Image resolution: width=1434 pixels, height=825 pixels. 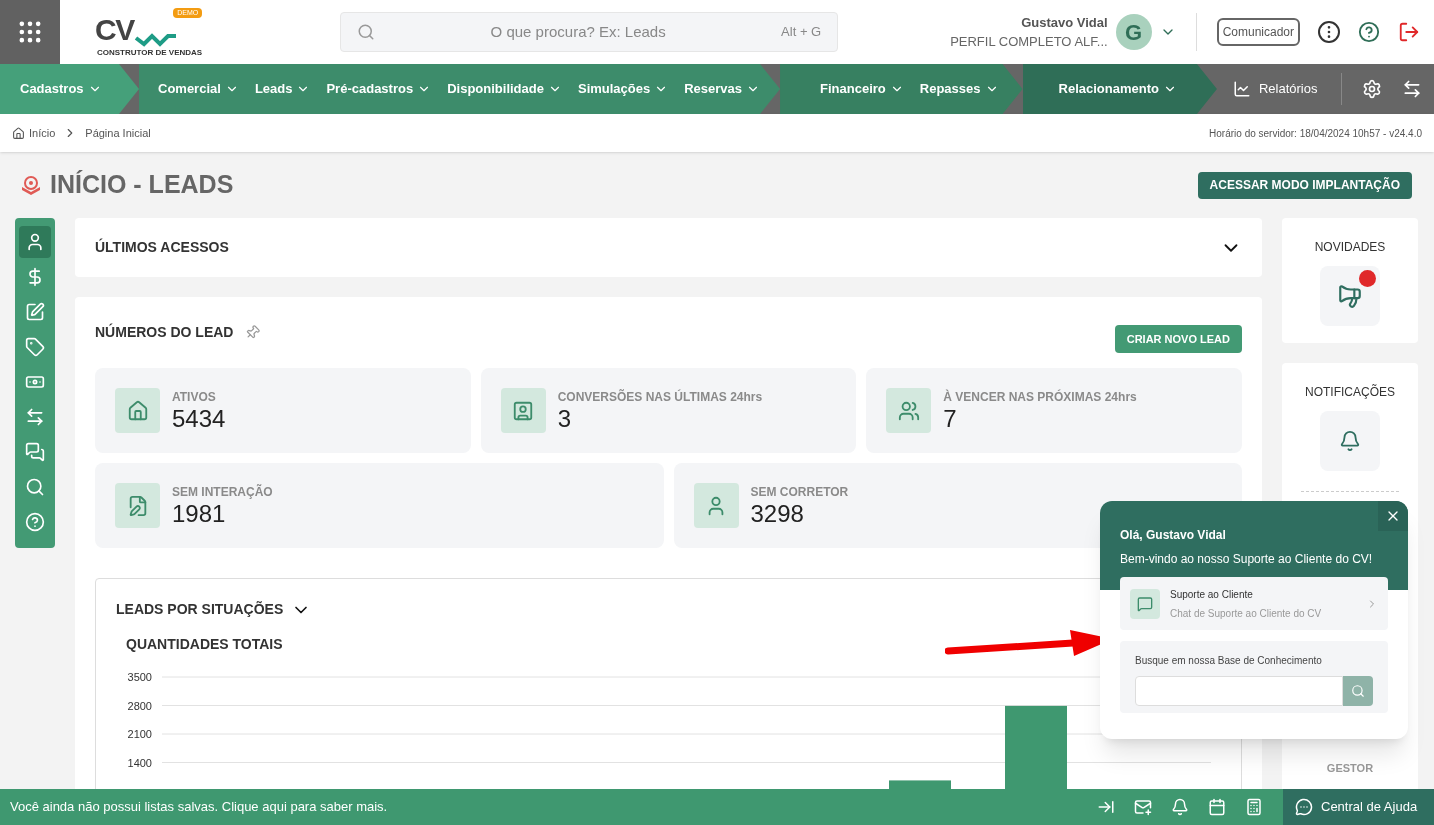 I want to click on stat-value: 5434, so click(x=199, y=418).